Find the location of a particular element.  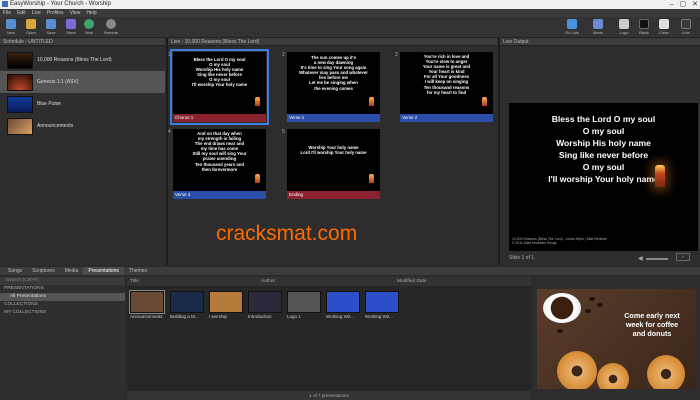

presentation-item: I worship is located at coordinates (226, 306).